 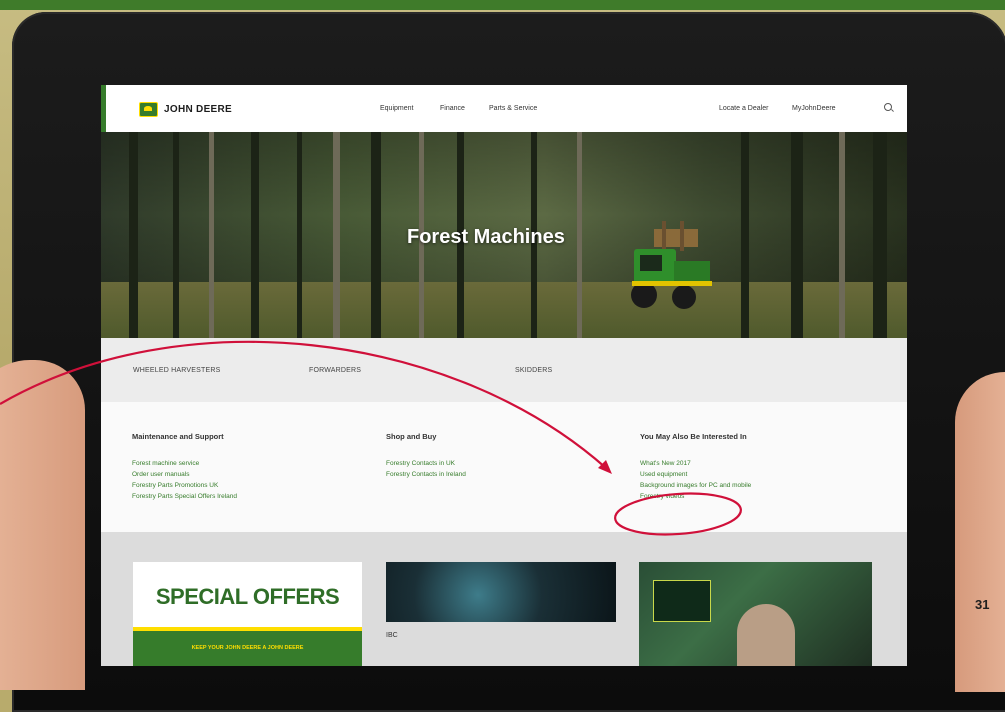 I want to click on monitor-image, so click(x=682, y=601).